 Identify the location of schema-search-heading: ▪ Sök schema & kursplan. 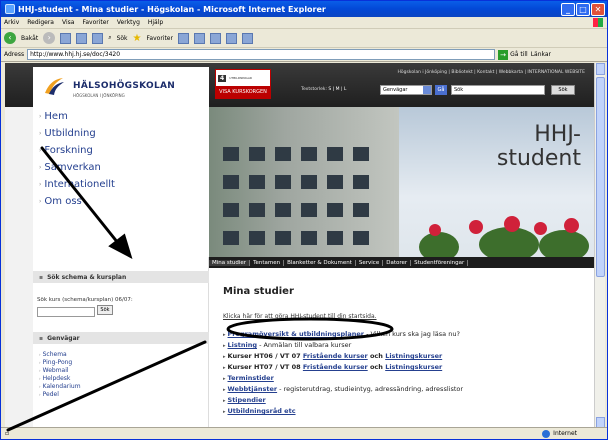
(121, 277).